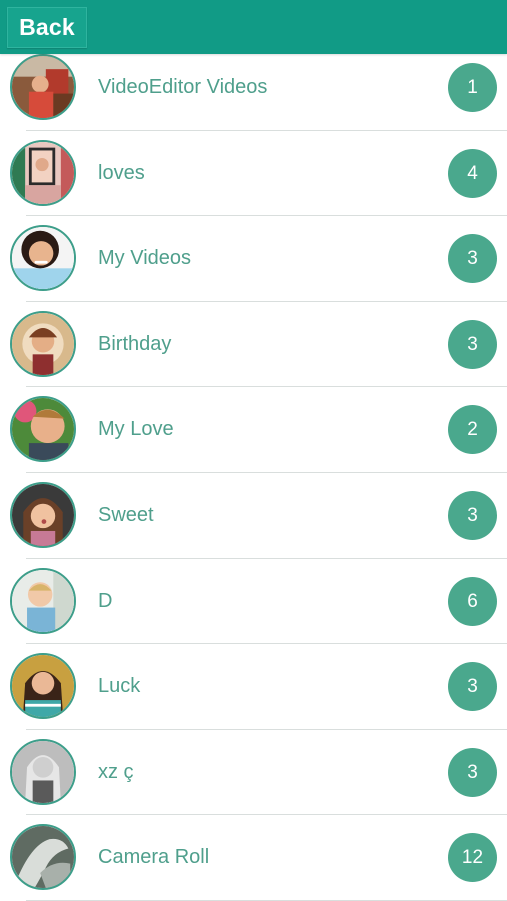 The height and width of the screenshot is (901, 507). I want to click on album-count-badge: 12, so click(472, 858).